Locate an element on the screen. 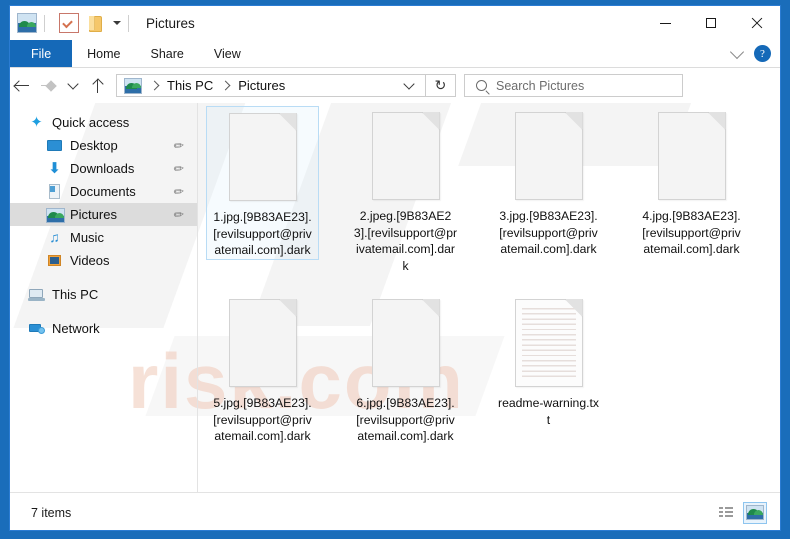 This screenshot has width=790, height=539. breadcrumb-item-pictures: Pictures is located at coordinates (261, 85).